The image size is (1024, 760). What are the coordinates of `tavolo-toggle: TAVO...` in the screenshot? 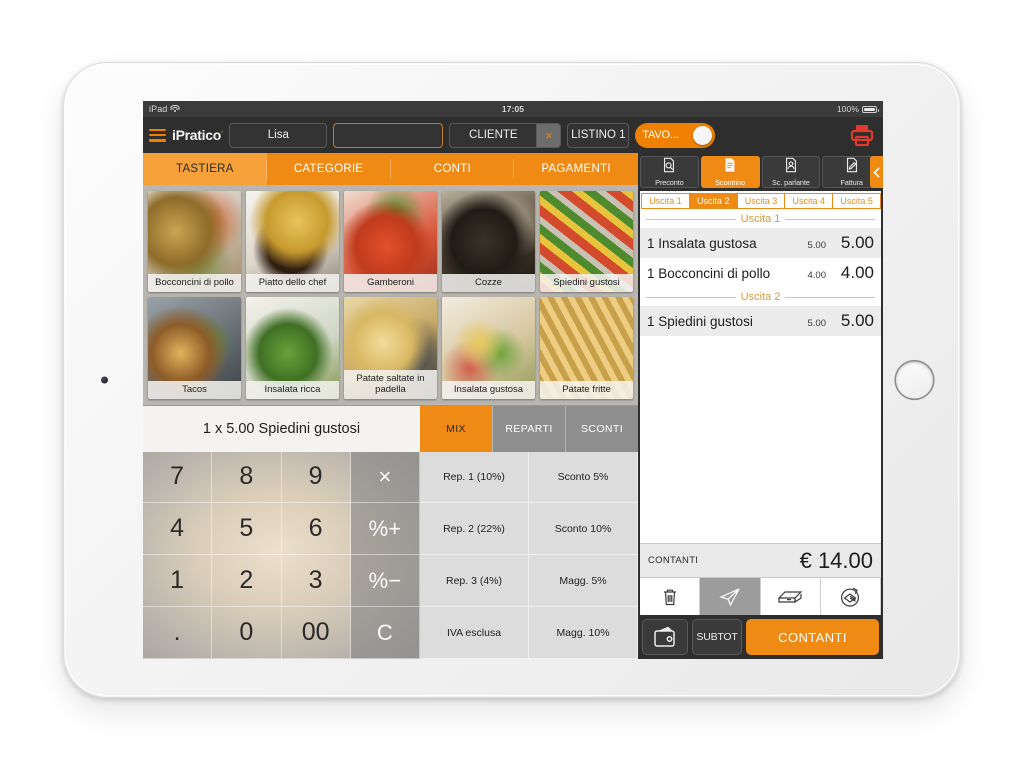 It's located at (675, 135).